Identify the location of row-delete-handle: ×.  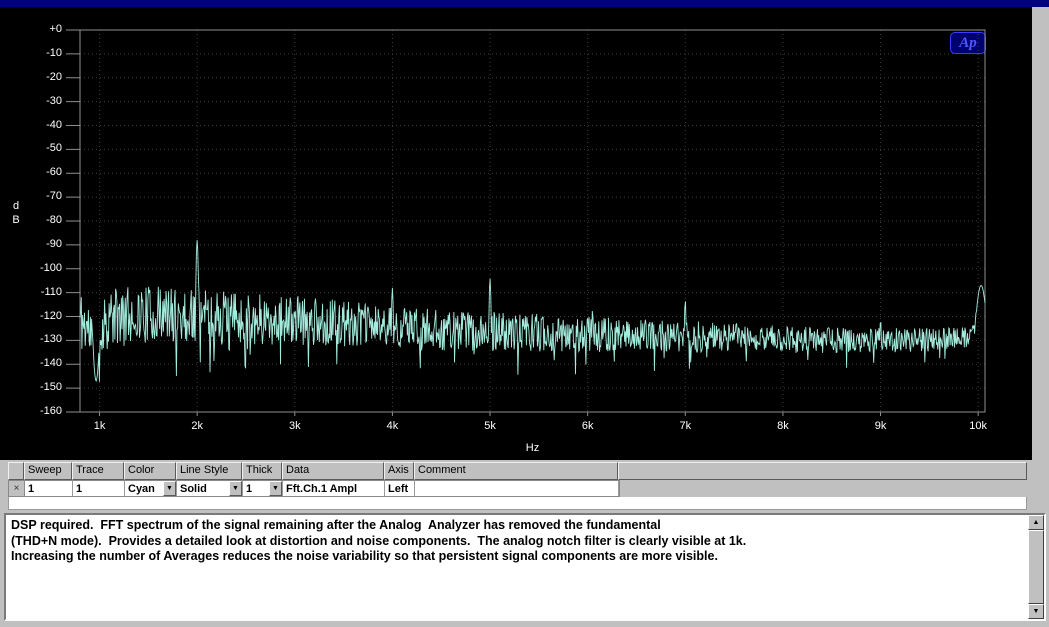
(17, 488).